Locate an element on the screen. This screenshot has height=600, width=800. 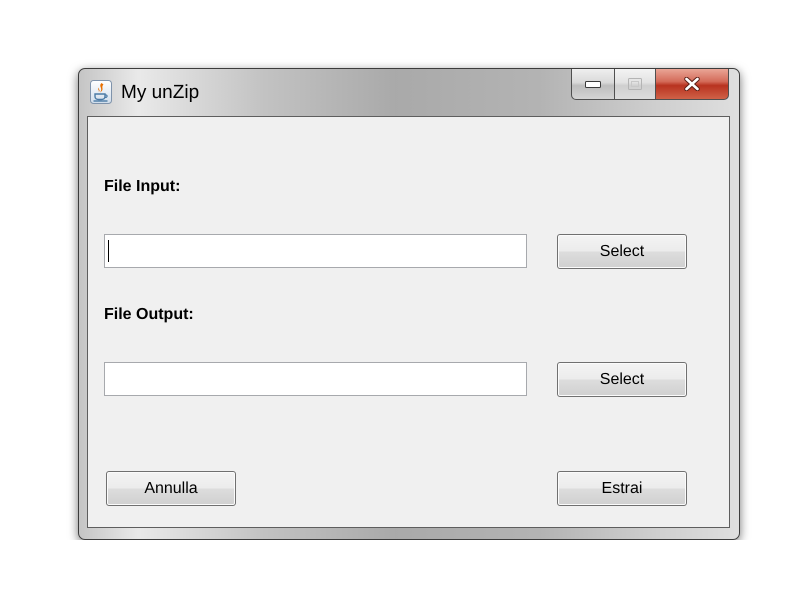
maximize-icon is located at coordinates (635, 84).